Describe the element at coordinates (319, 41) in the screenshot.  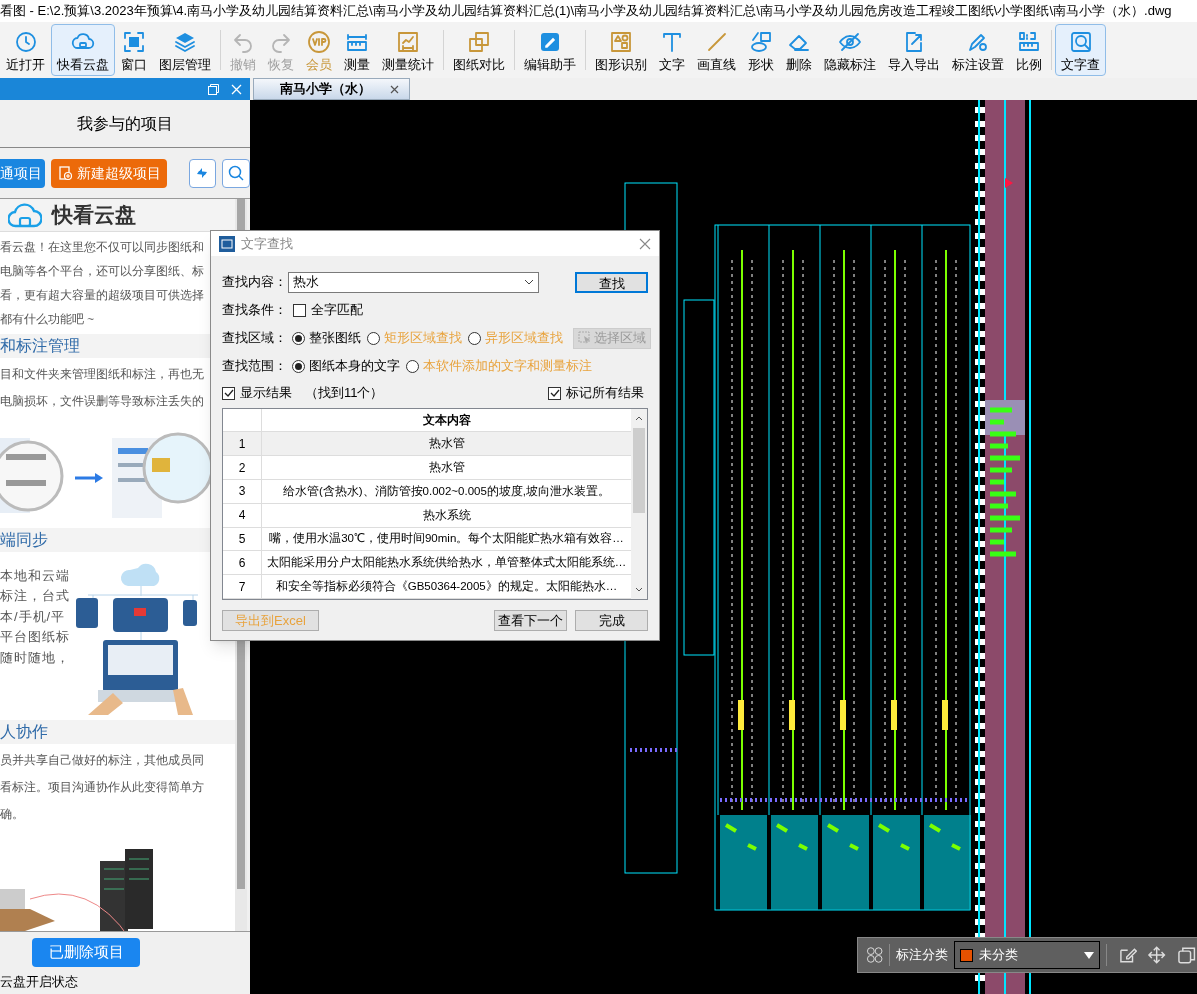
I see `vip-icon` at that location.